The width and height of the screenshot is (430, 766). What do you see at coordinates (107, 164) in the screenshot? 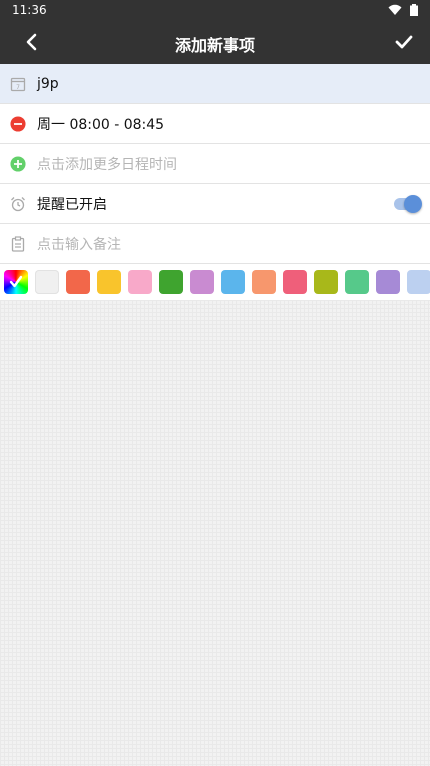
I see `add-time-placeholder: 点击添加更多日程时间` at bounding box center [107, 164].